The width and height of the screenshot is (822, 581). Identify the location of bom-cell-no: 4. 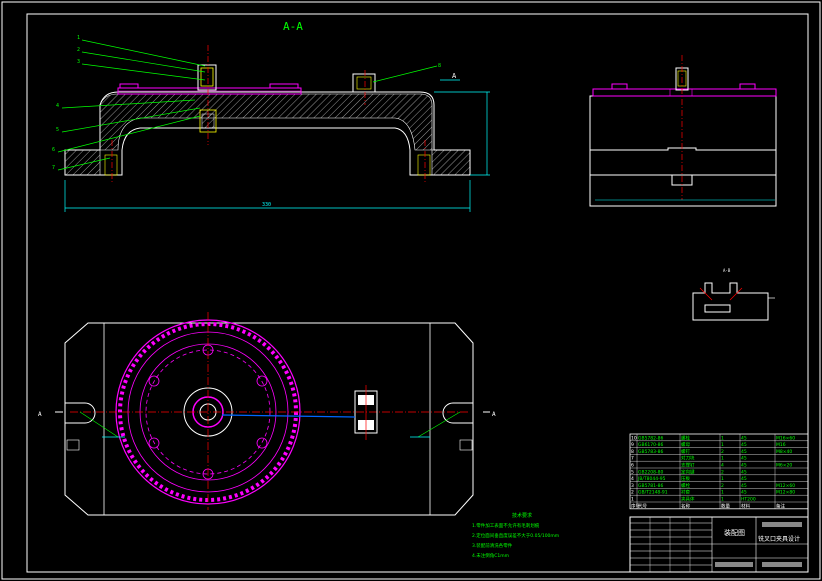
(632, 479).